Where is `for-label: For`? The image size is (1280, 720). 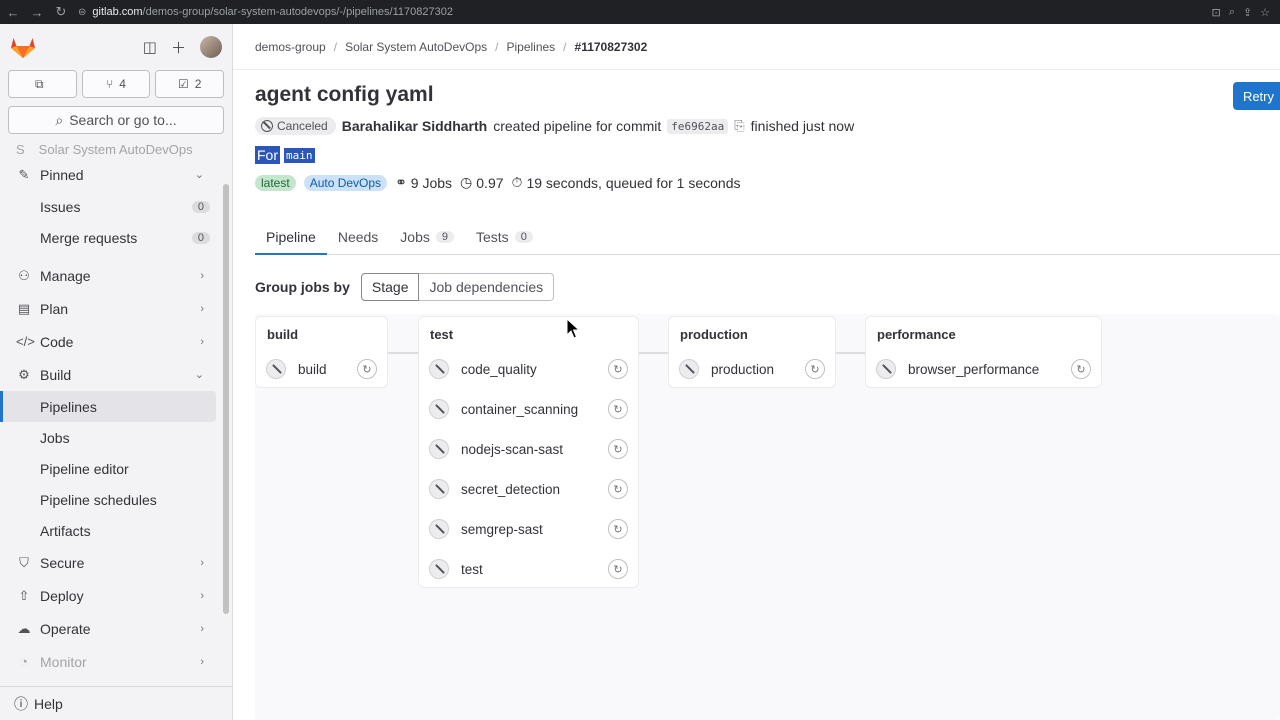 for-label: For is located at coordinates (267, 155).